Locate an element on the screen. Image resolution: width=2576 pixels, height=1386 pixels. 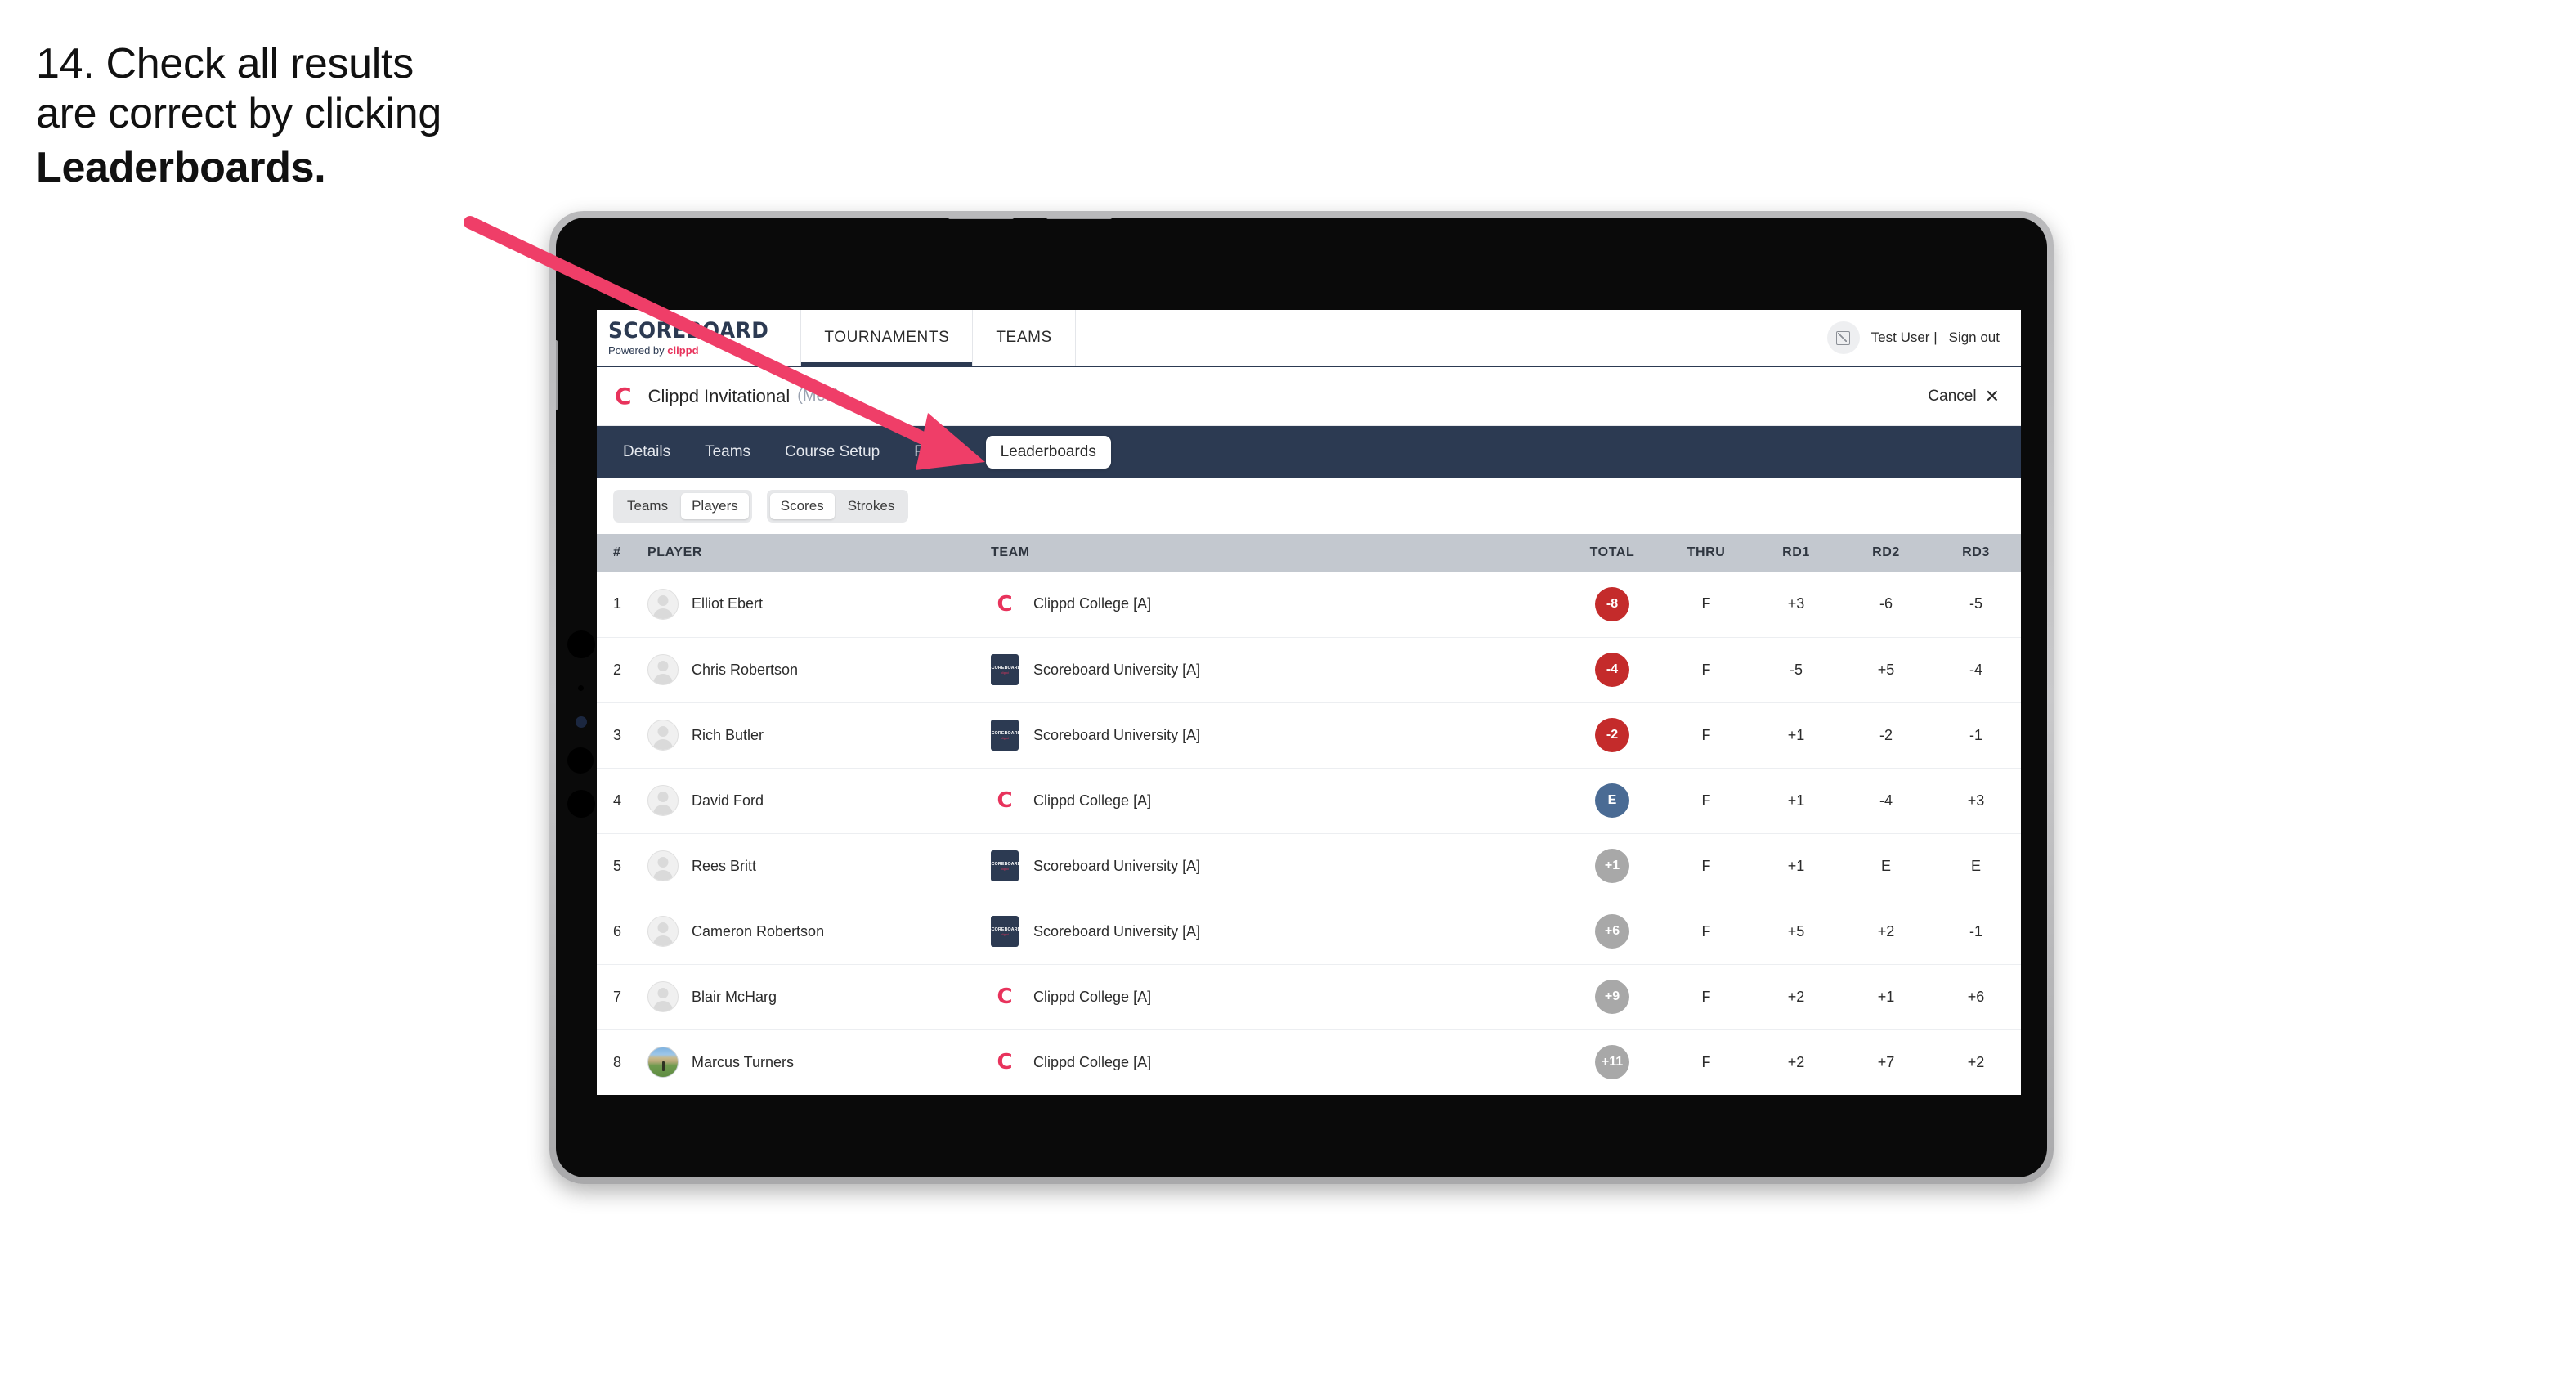
cell-rank: 6 is located at coordinates (622, 932).